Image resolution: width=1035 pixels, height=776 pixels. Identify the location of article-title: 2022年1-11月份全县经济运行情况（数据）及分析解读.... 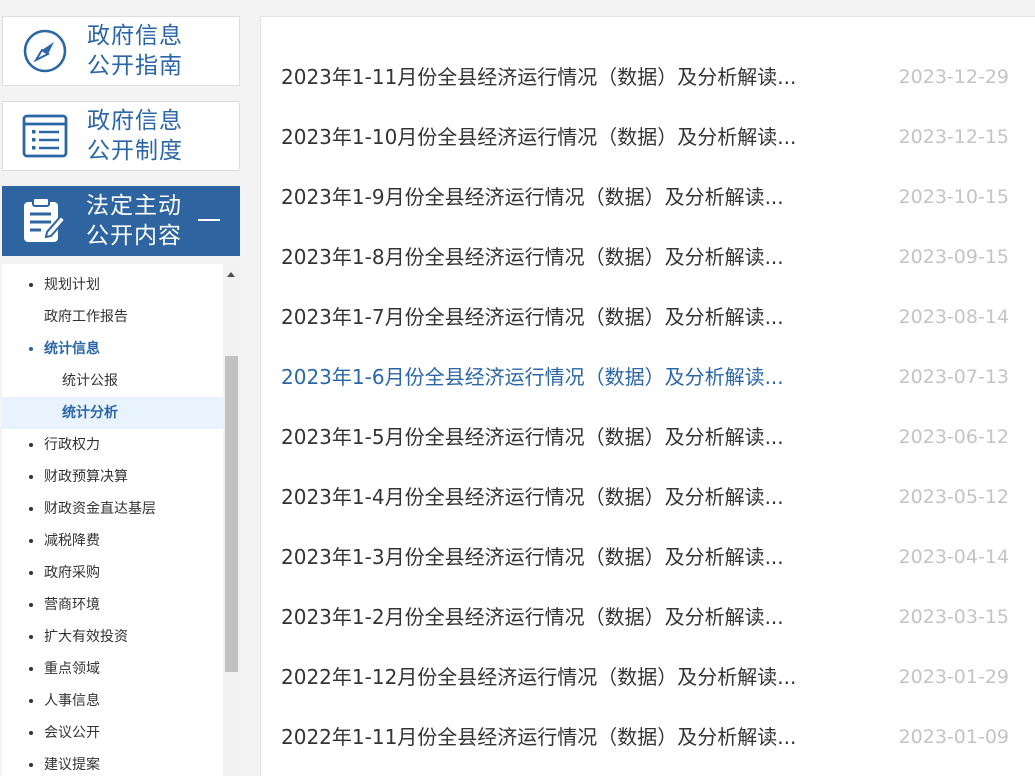
(538, 737).